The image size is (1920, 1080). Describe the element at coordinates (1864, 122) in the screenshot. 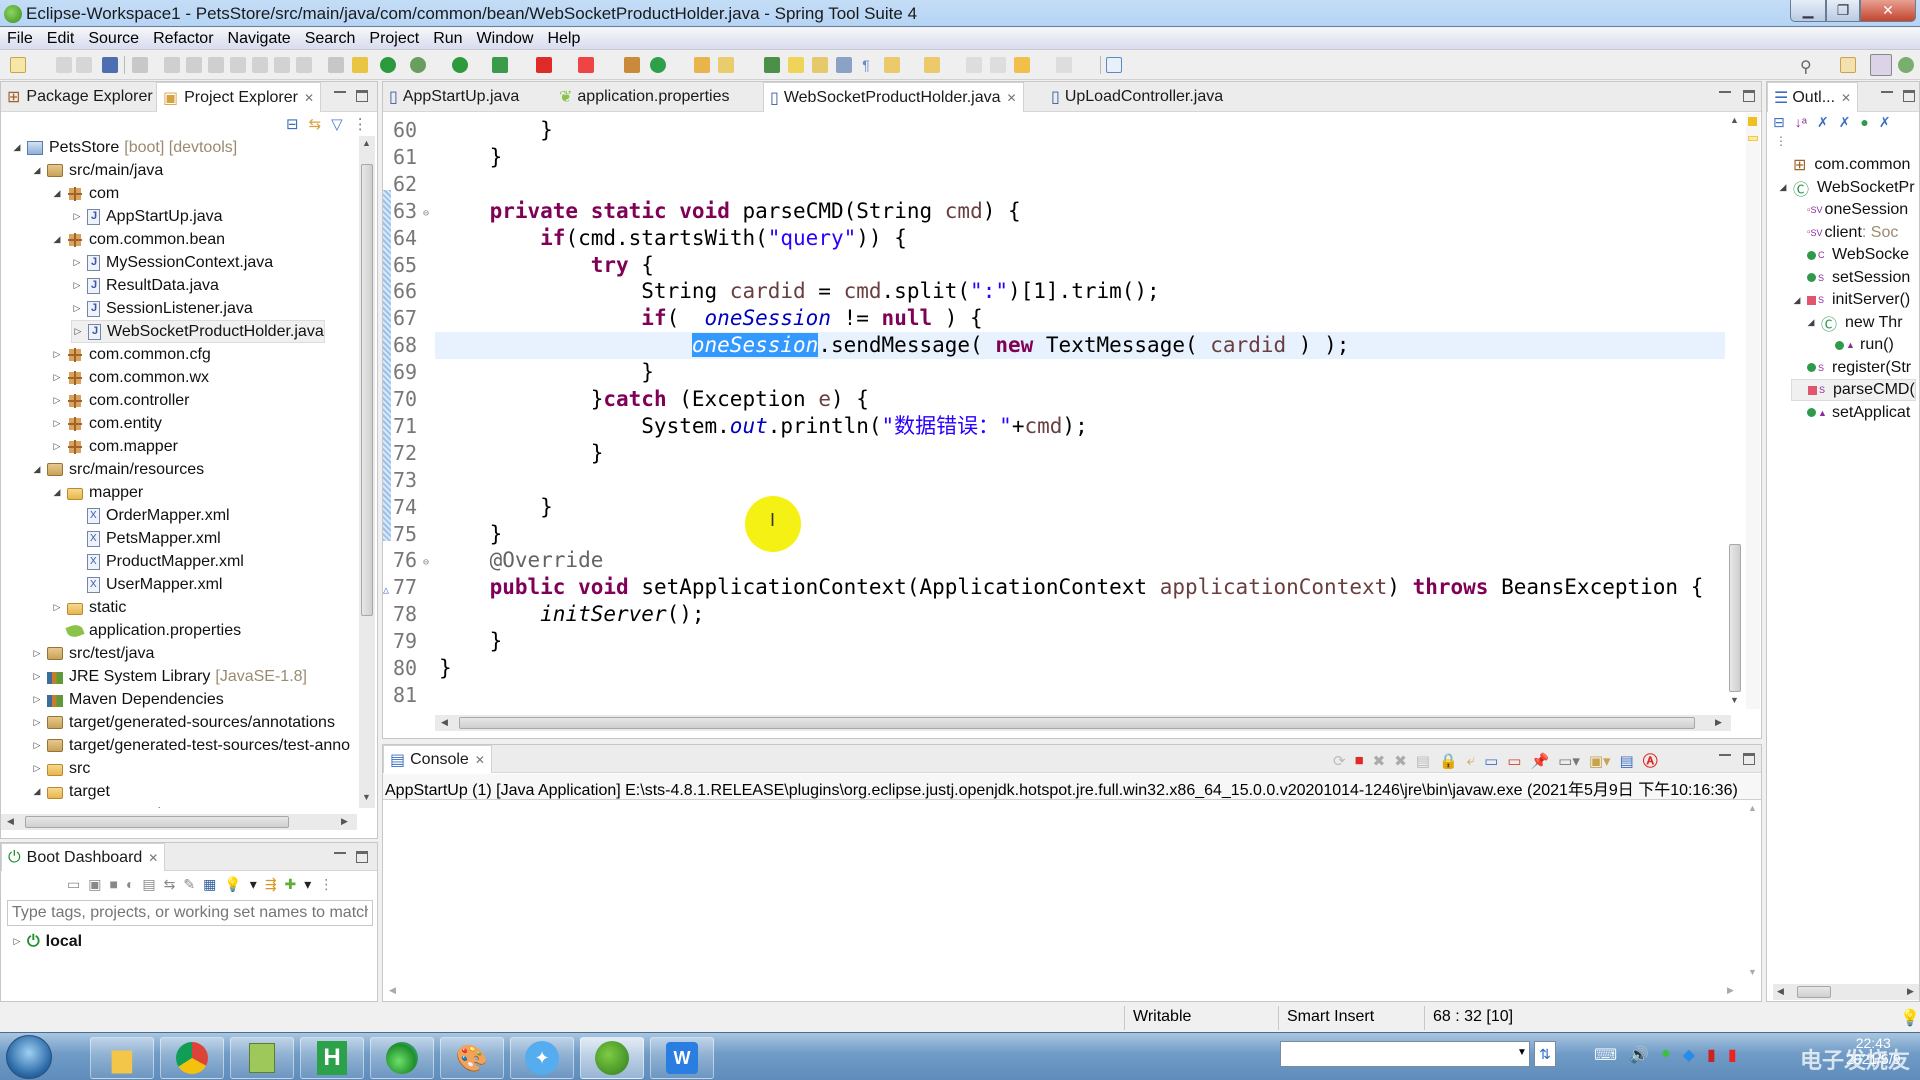

I see `hide-non-public-icon: ●` at that location.